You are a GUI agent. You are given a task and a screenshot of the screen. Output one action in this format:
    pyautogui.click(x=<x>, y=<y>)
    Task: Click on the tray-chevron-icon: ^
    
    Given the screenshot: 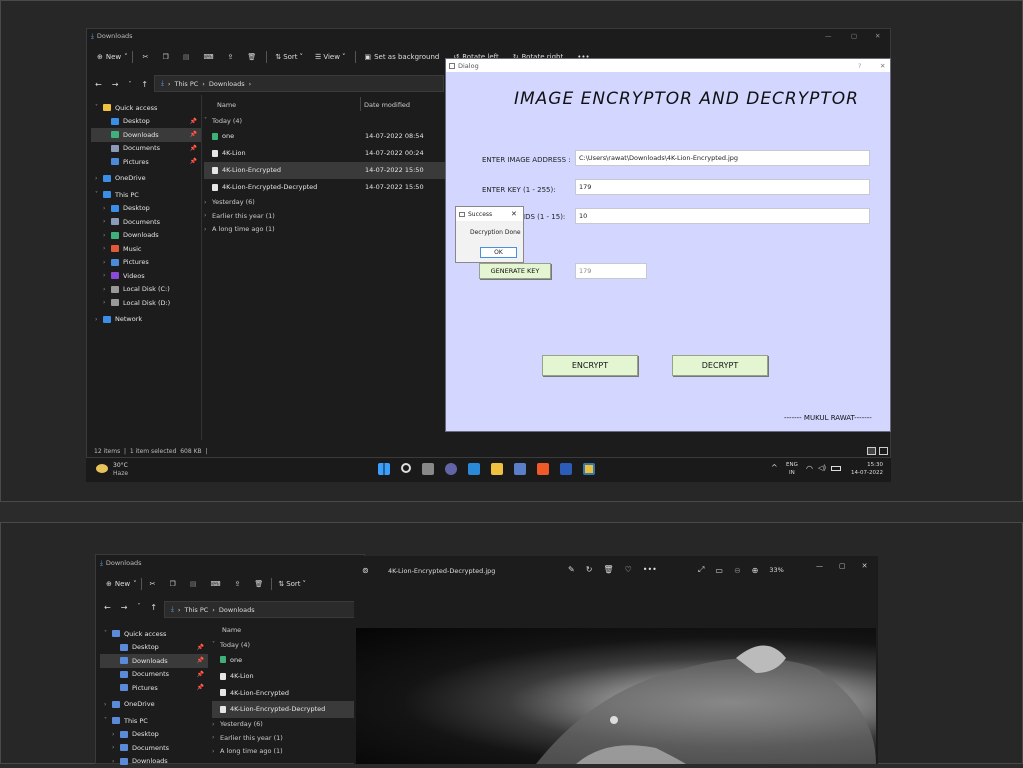 What is the action you would take?
    pyautogui.click(x=774, y=467)
    